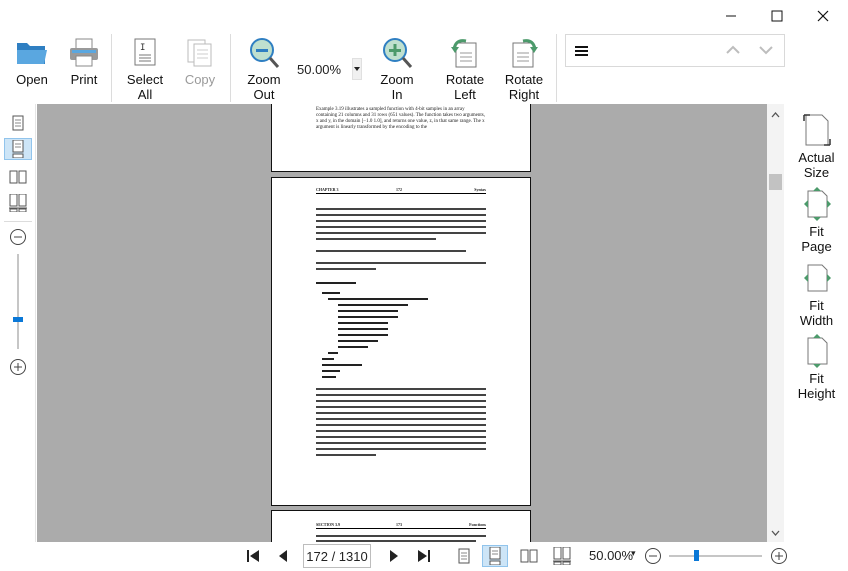 The image size is (848, 571). What do you see at coordinates (775, 323) in the screenshot?
I see `vertical-scrollbar` at bounding box center [775, 323].